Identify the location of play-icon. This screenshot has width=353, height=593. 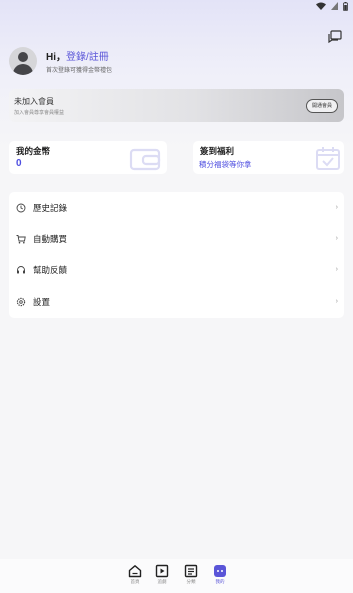
(162, 571).